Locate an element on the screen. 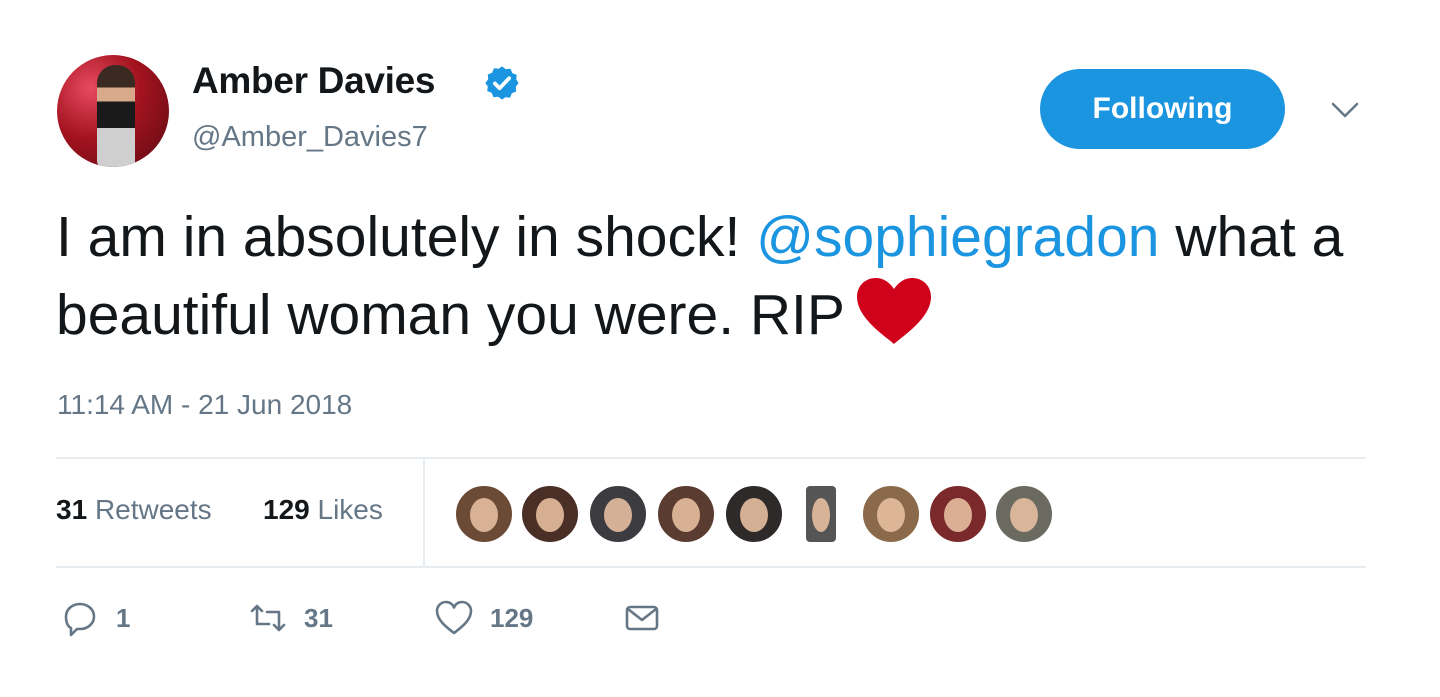  author-display-name: Amber Davies is located at coordinates (313, 81).